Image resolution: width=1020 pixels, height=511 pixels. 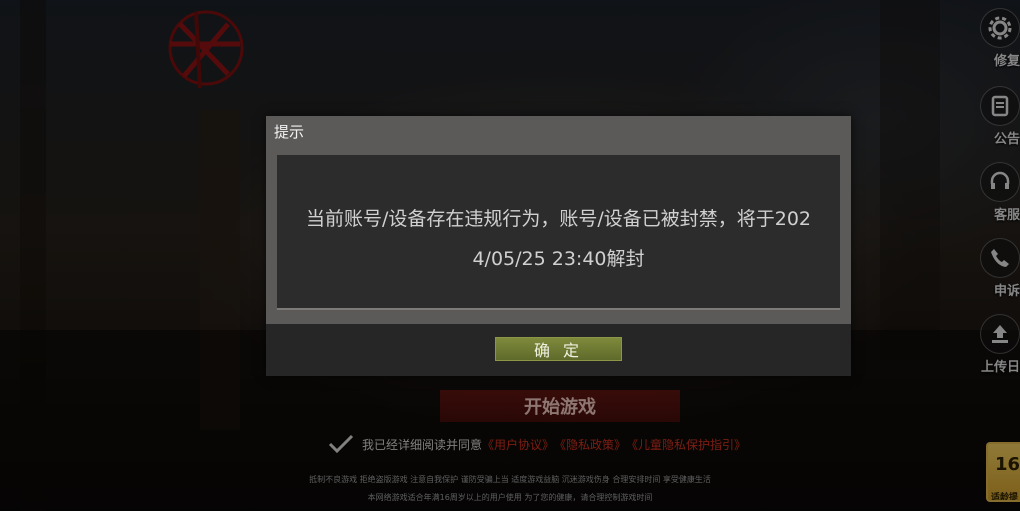 What do you see at coordinates (558, 259) in the screenshot?
I see `dialog-message-line: 4/05/25 23:40解封` at bounding box center [558, 259].